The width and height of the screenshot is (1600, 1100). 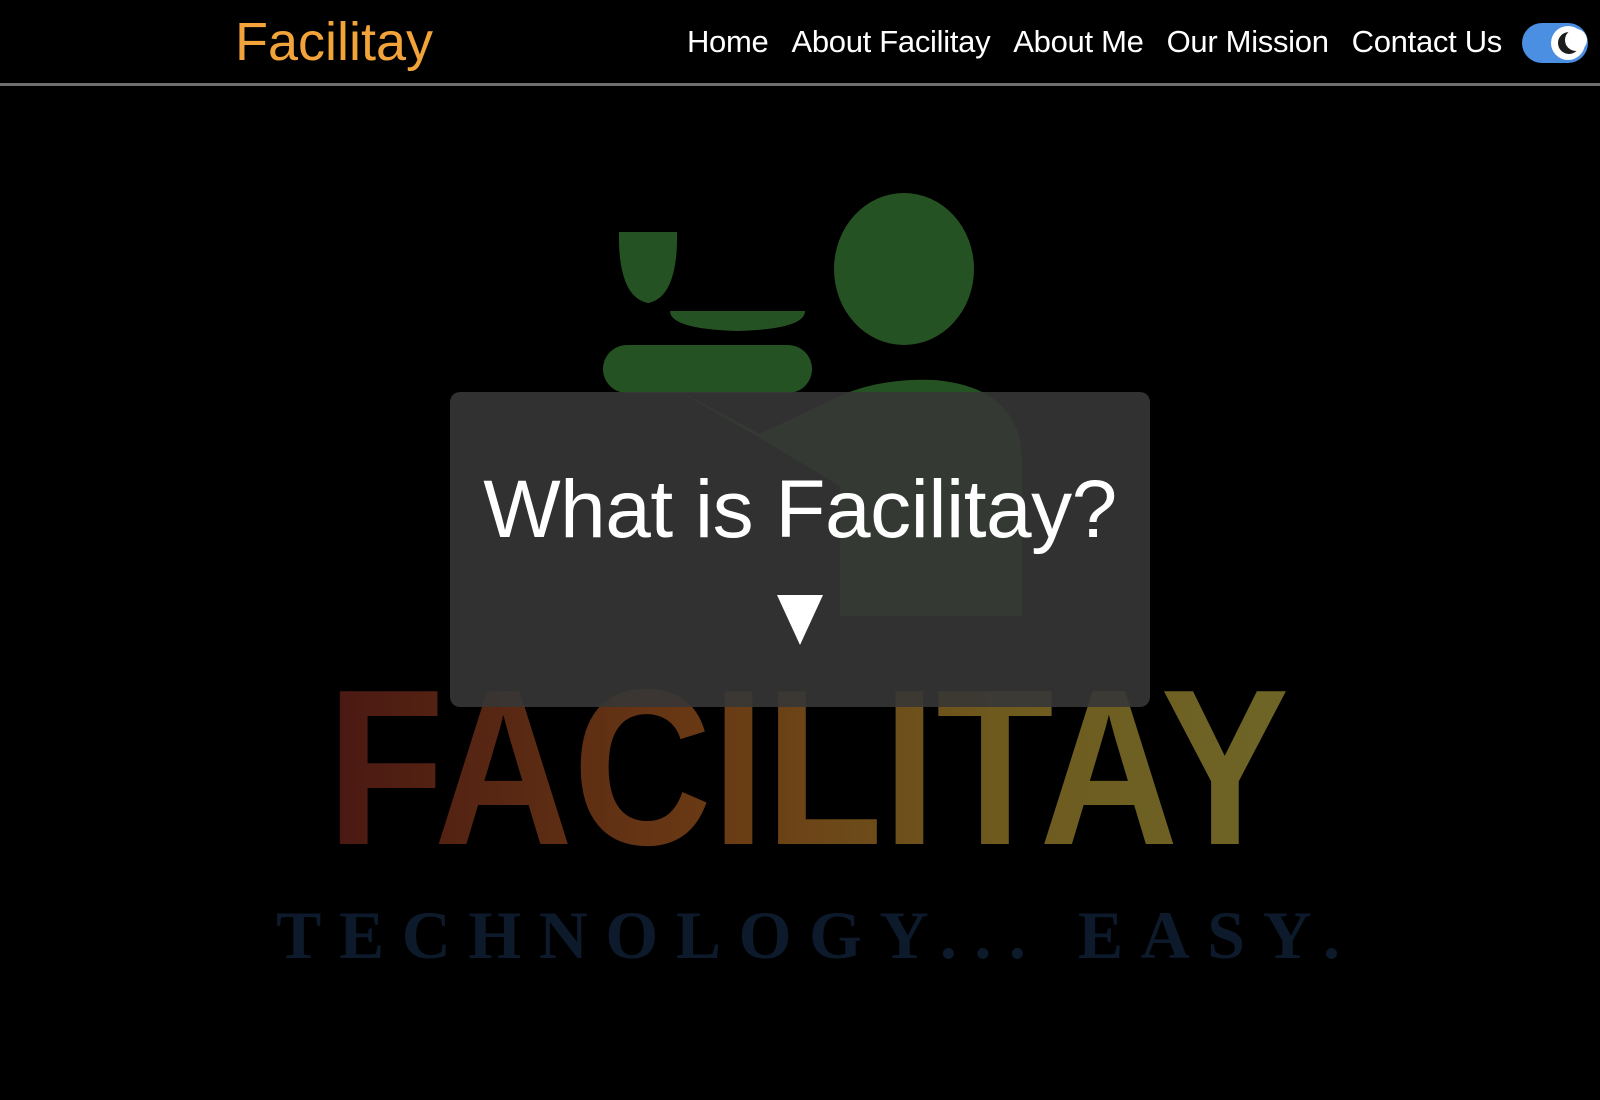 What do you see at coordinates (1078, 41) in the screenshot?
I see `nav-link-about-me: About Me` at bounding box center [1078, 41].